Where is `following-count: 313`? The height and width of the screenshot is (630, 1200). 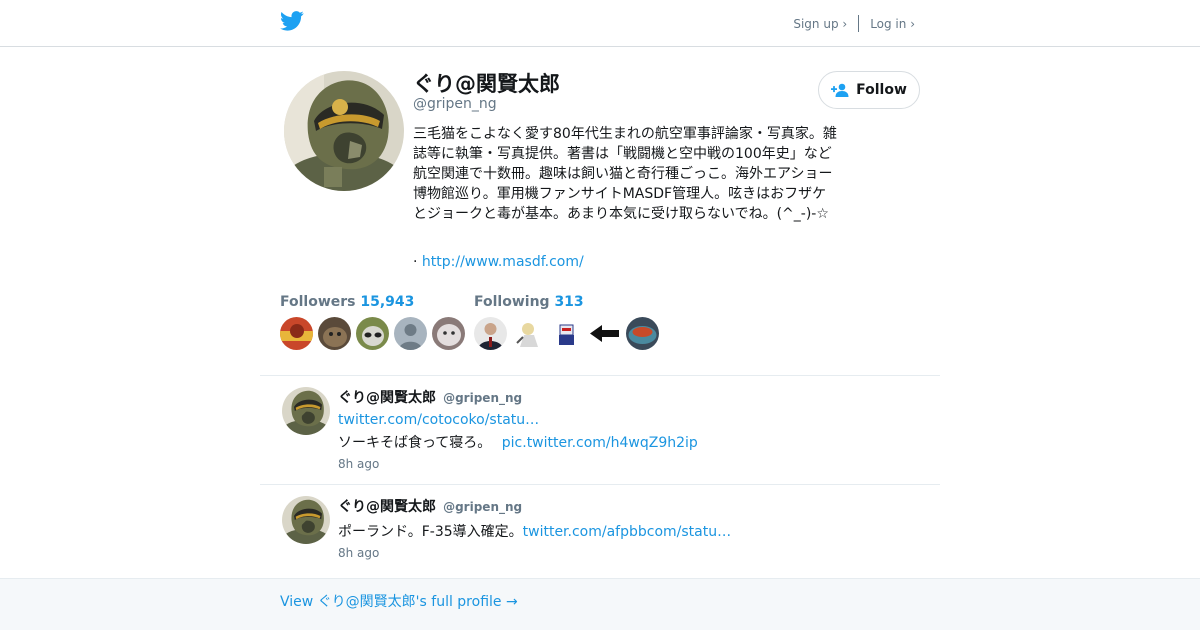
following-count: 313 is located at coordinates (569, 302).